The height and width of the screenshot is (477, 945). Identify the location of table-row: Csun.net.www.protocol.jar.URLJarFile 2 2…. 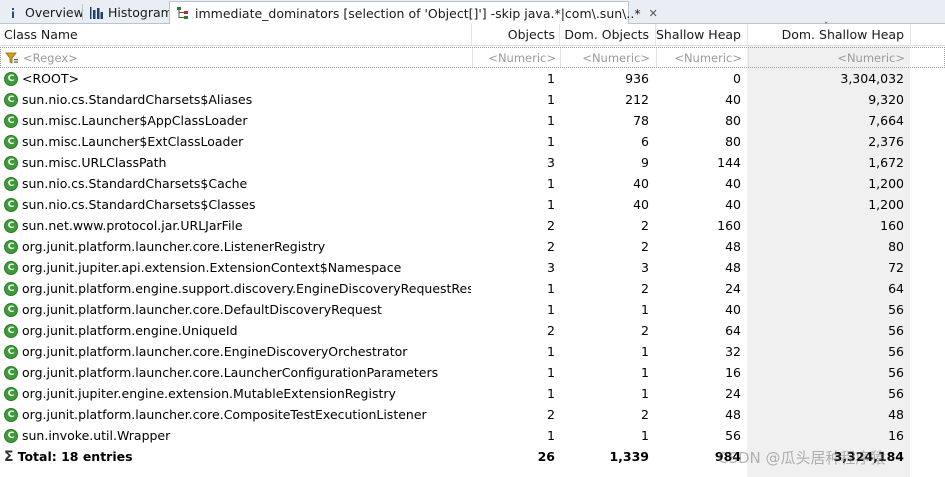
(472, 225).